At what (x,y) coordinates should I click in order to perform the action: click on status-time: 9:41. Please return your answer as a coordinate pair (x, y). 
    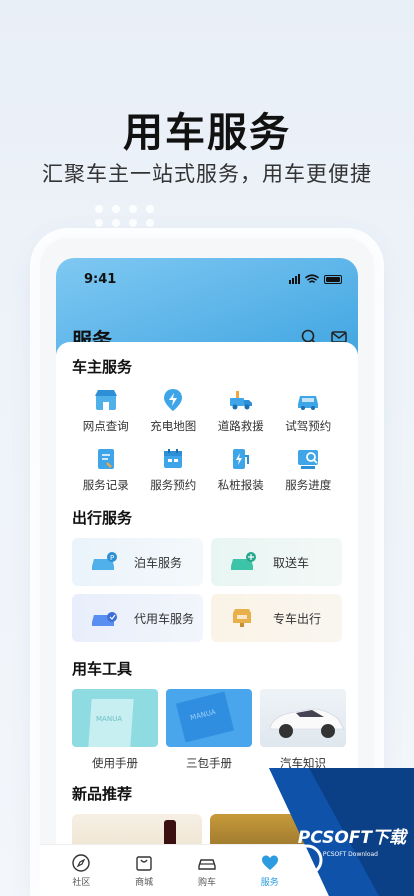
    Looking at the image, I should click on (100, 279).